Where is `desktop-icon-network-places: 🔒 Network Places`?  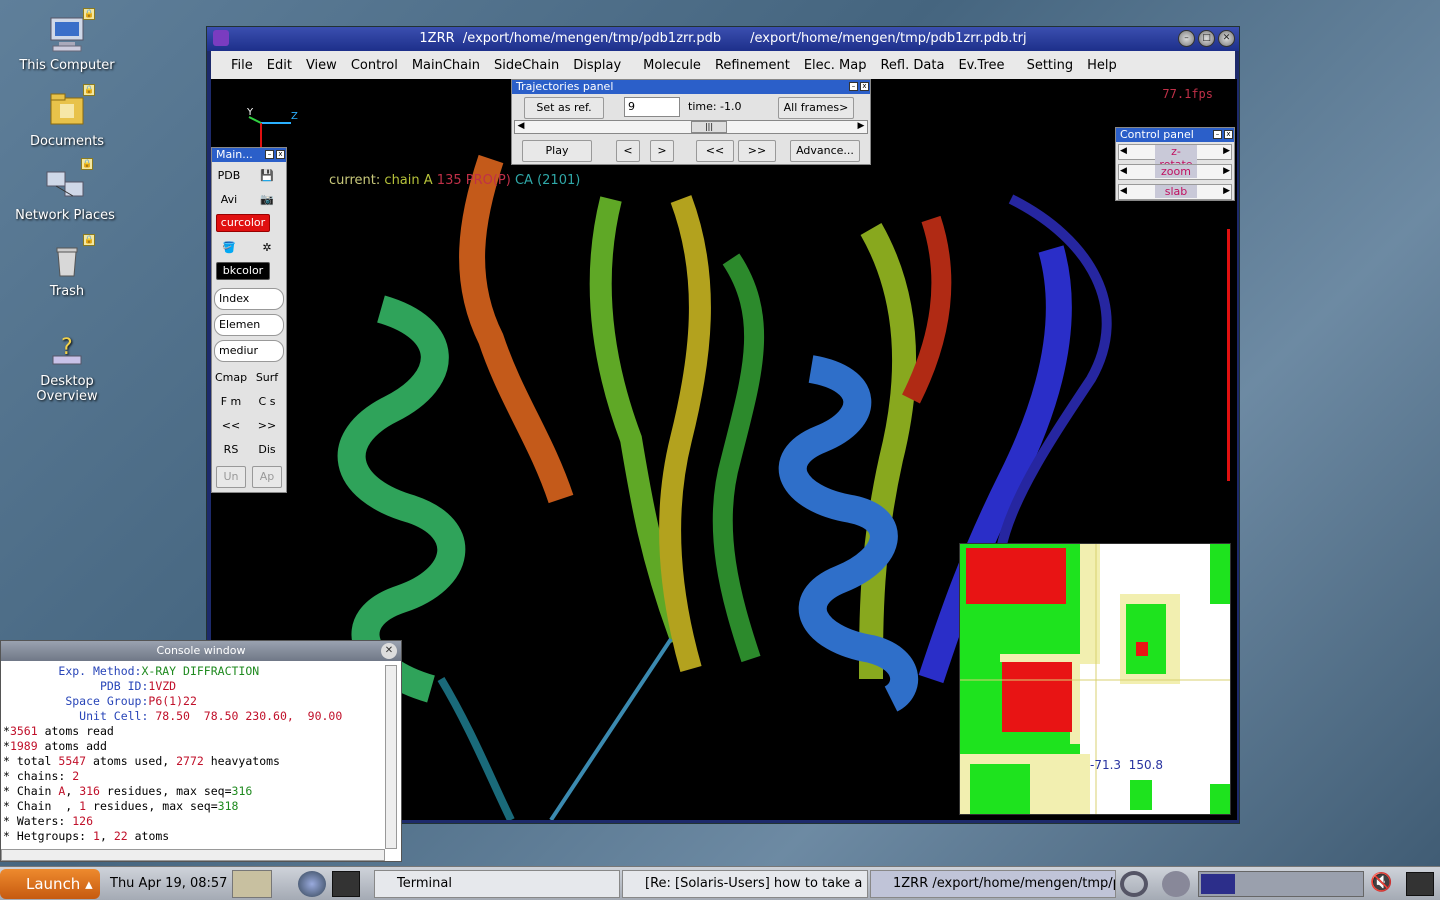
desktop-icon-network-places: 🔒 Network Places is located at coordinates (65, 190).